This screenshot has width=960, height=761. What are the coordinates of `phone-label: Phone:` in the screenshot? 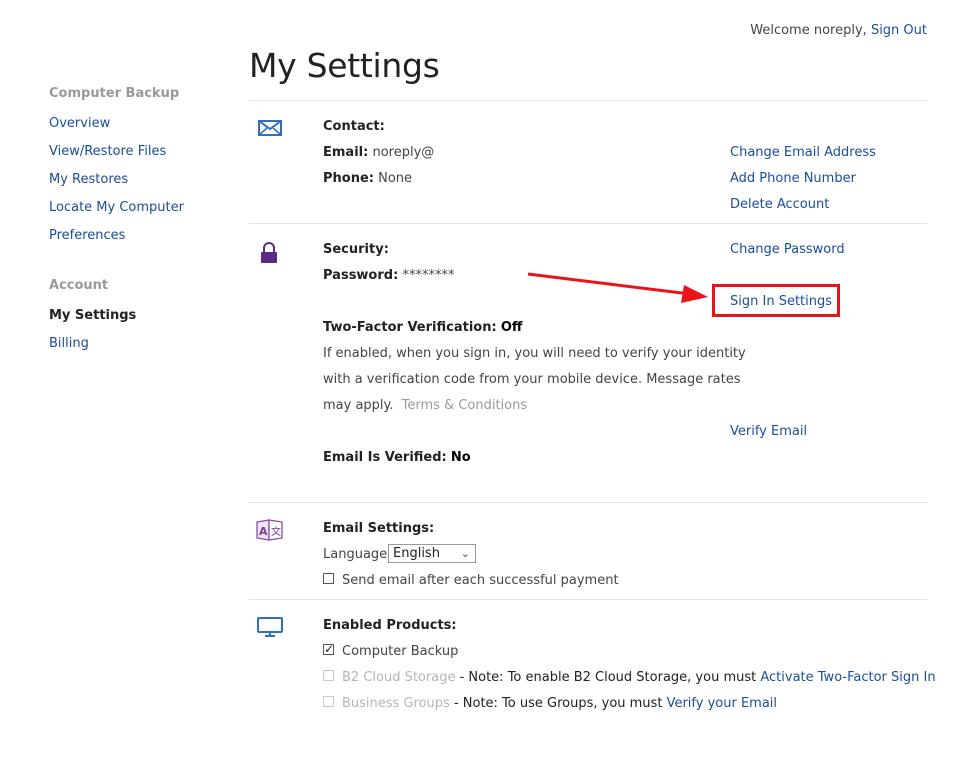 It's located at (348, 178).